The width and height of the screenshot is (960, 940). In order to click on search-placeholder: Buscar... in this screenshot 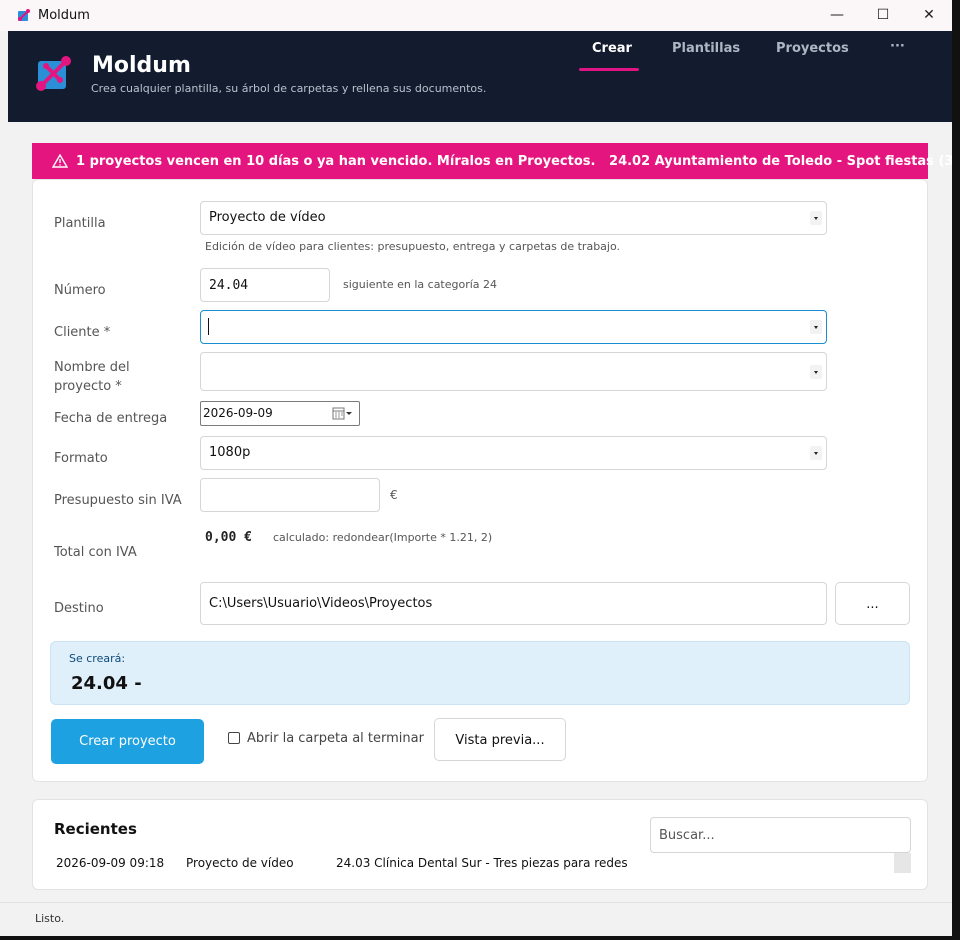, I will do `click(687, 835)`.